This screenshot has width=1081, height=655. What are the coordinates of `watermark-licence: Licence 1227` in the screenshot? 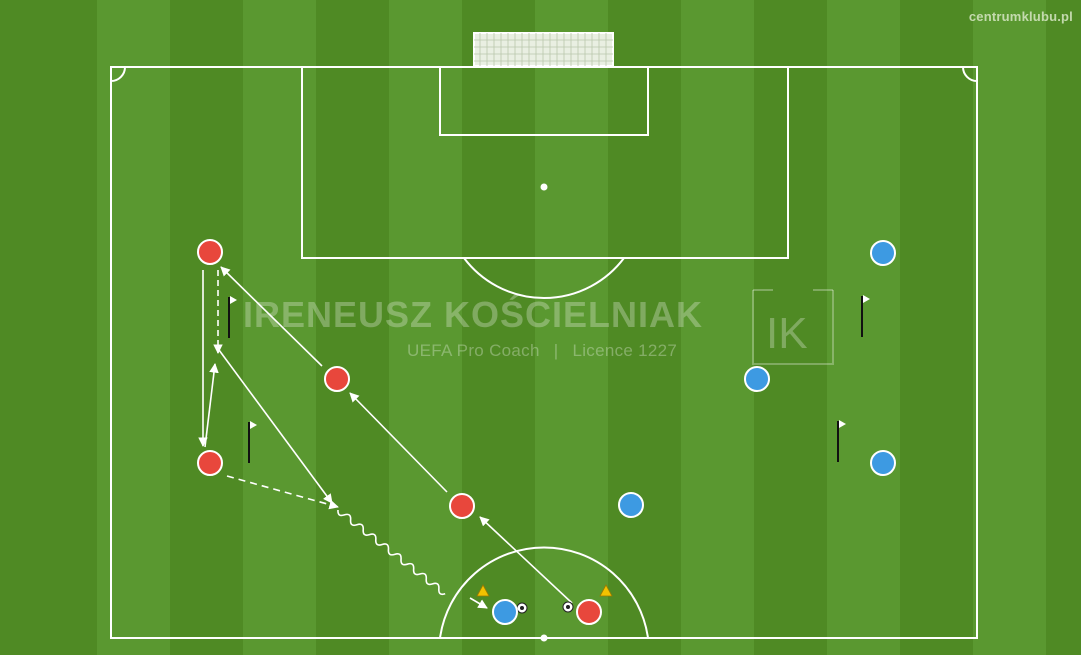 It's located at (625, 350).